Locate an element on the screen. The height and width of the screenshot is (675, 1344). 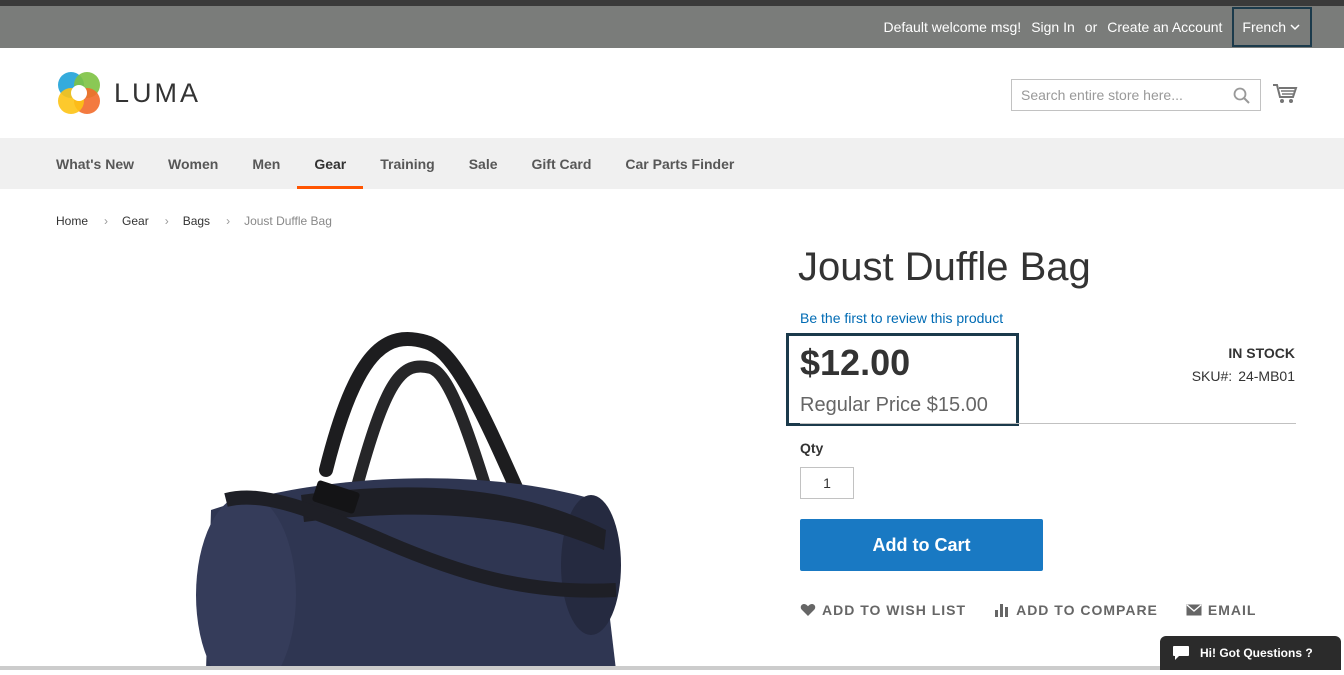
sku-value: 24-MB01 is located at coordinates (1266, 376).